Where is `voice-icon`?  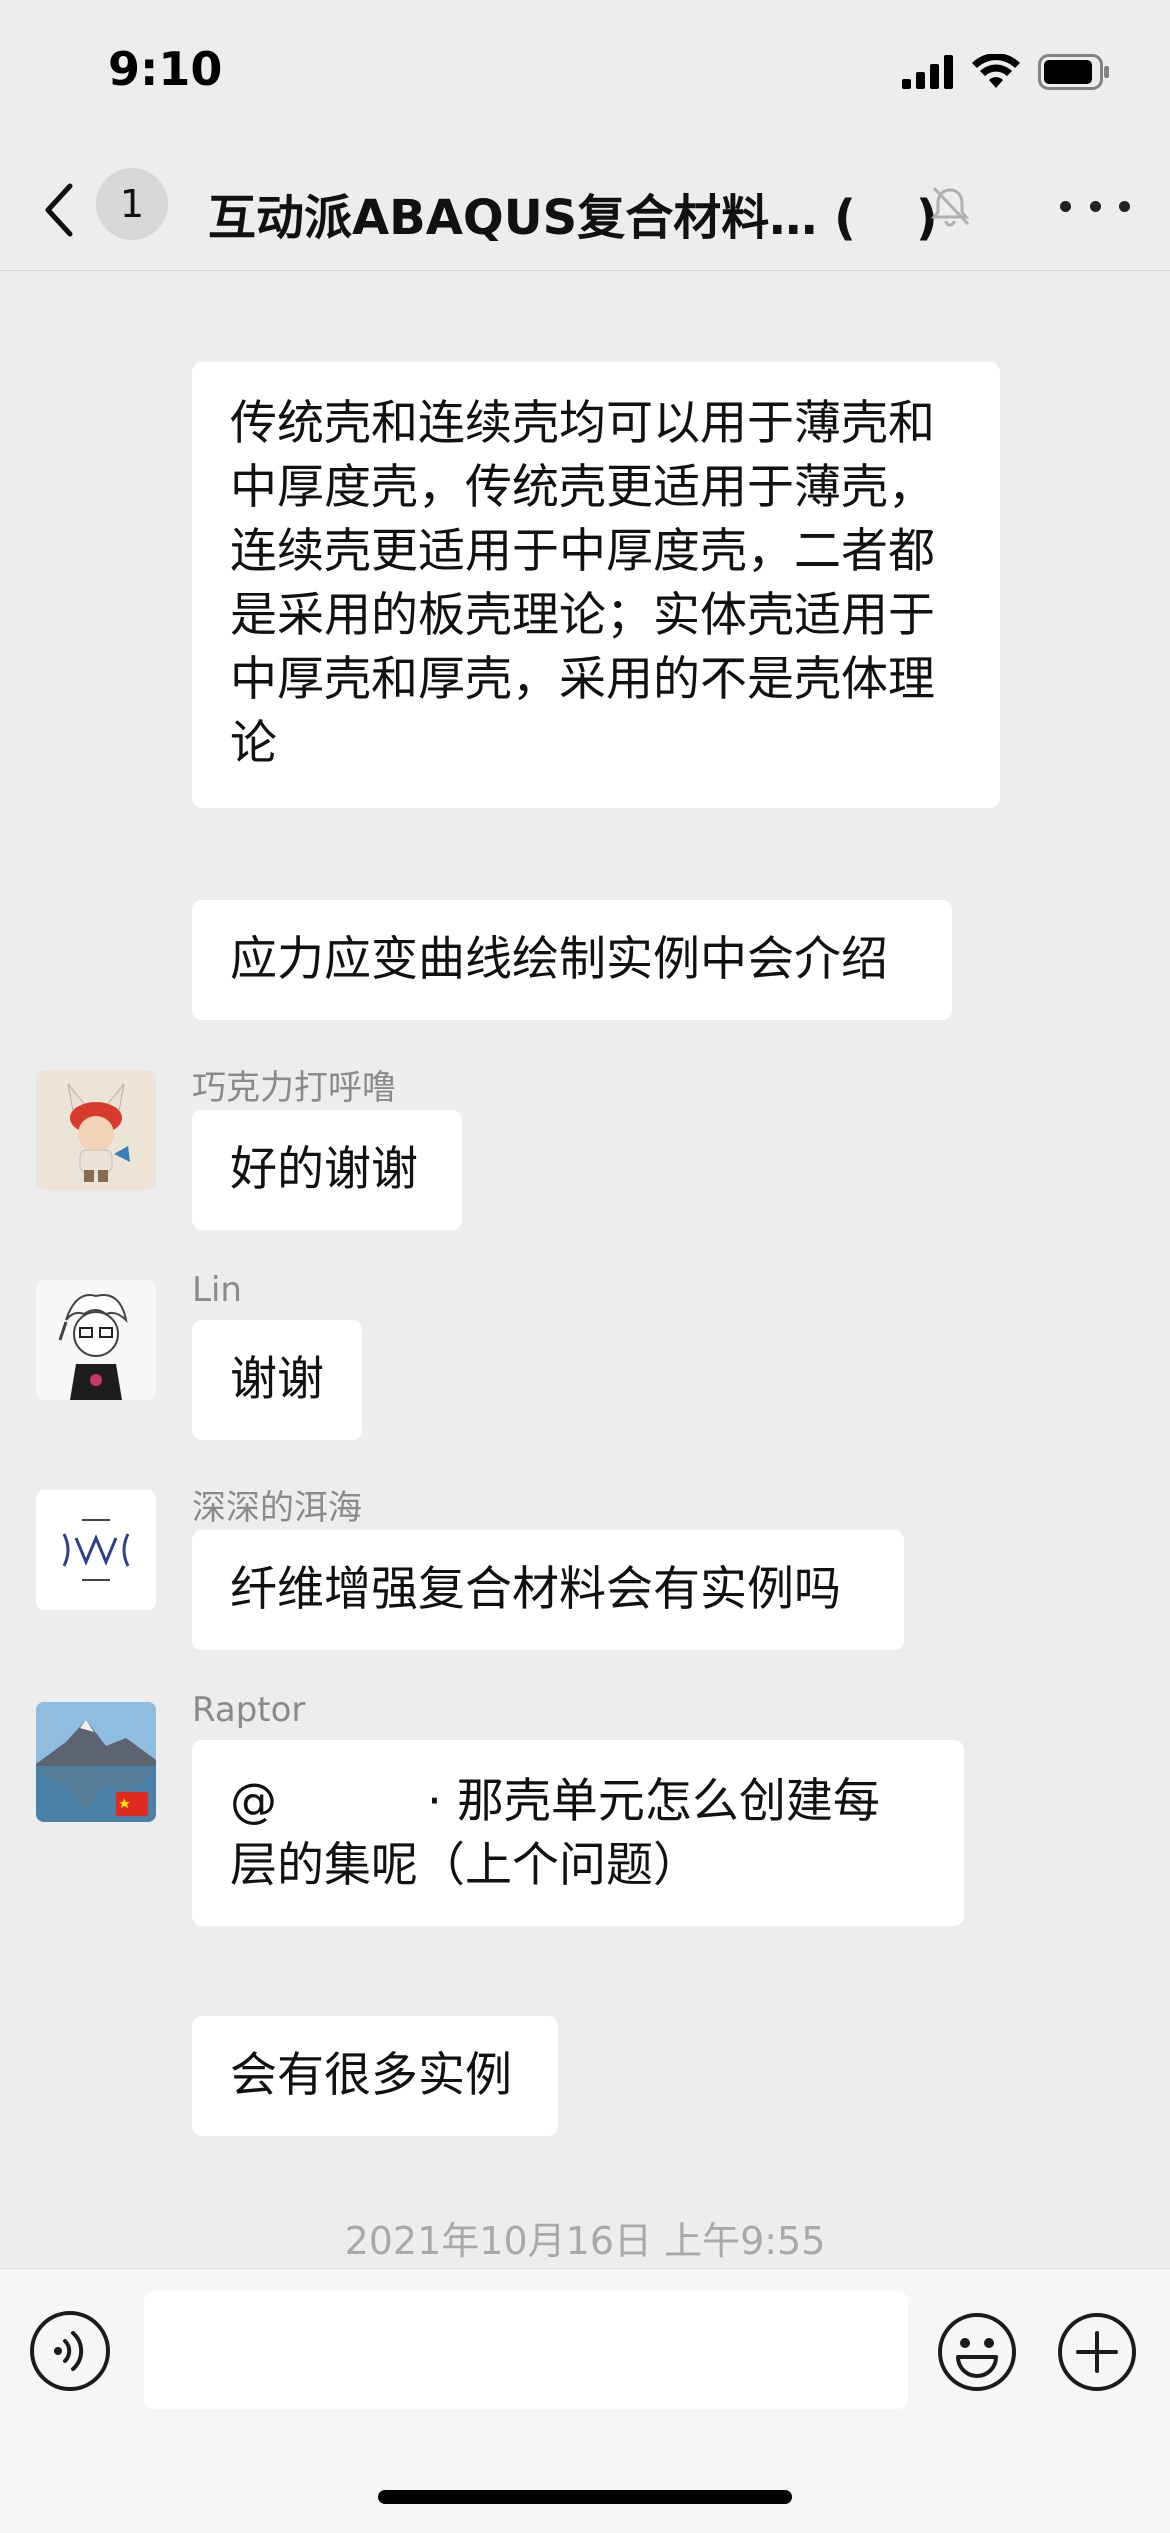 voice-icon is located at coordinates (69, 2351).